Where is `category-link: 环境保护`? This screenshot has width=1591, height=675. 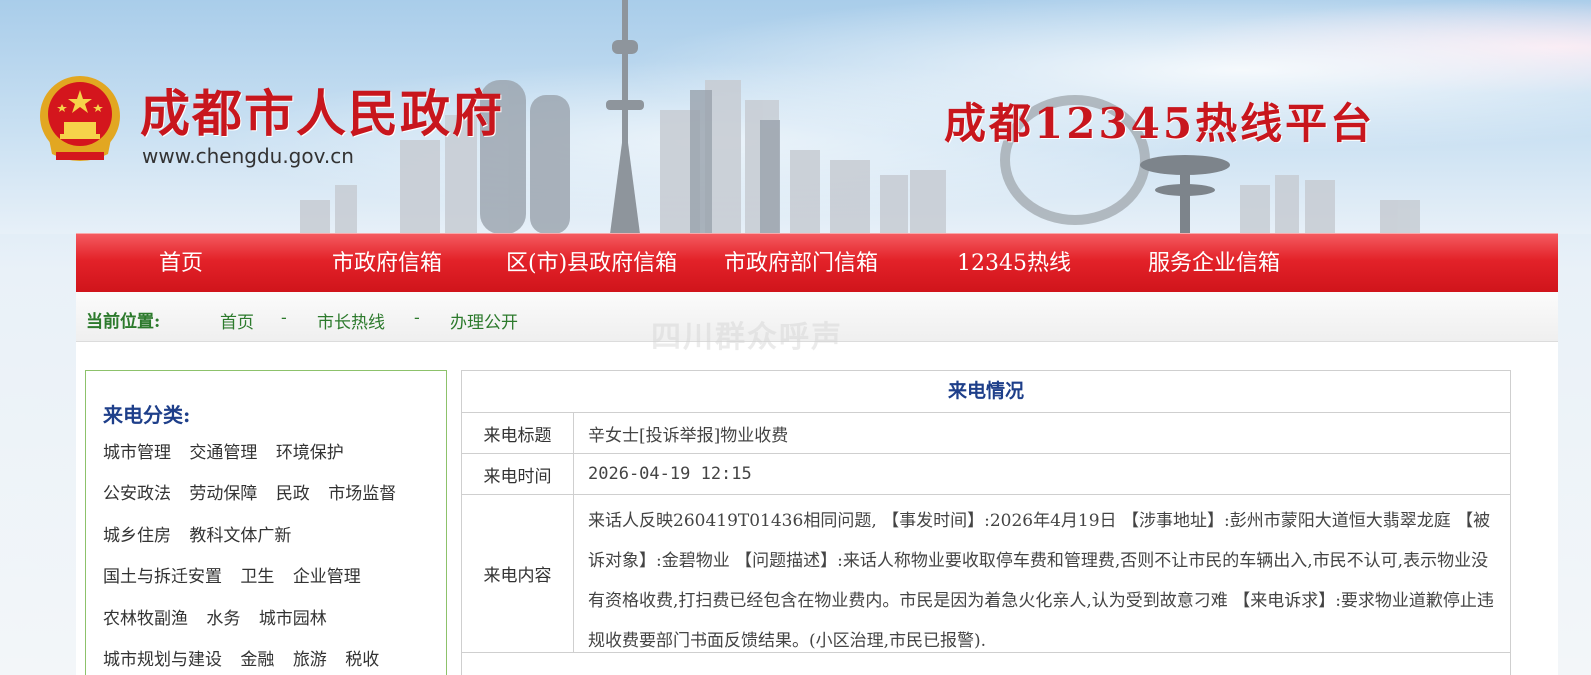 category-link: 环境保护 is located at coordinates (310, 453).